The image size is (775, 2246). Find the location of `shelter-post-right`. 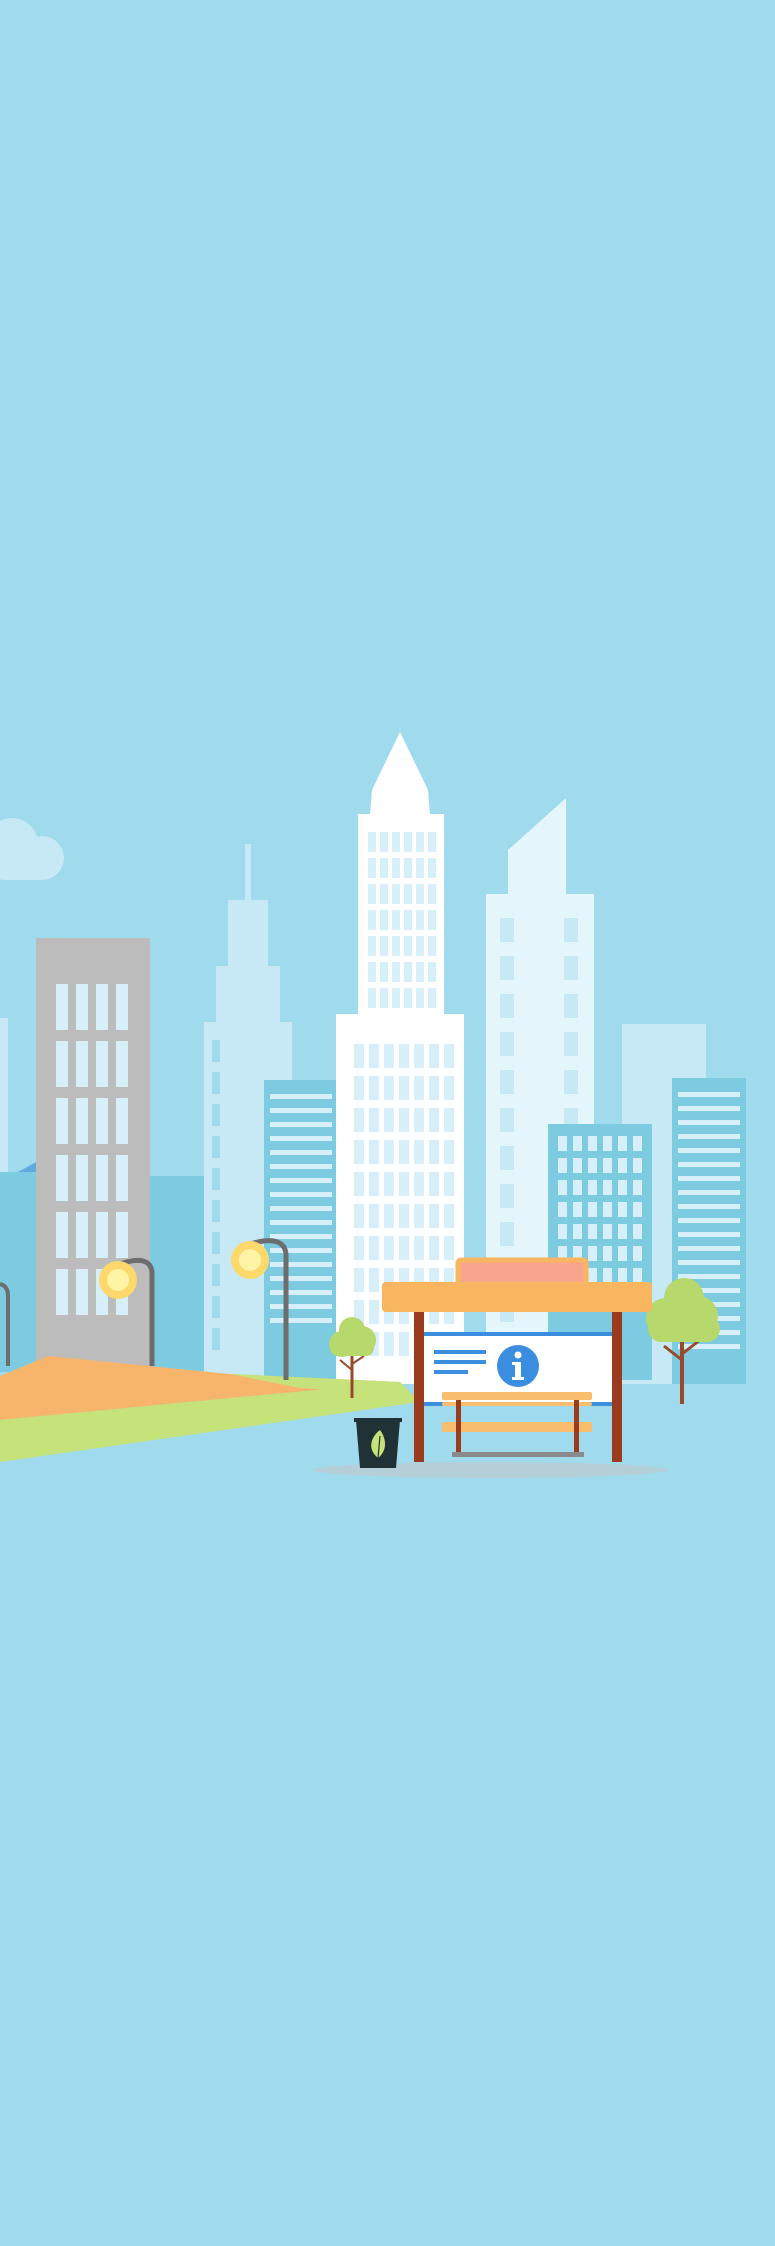

shelter-post-right is located at coordinates (617, 1387).